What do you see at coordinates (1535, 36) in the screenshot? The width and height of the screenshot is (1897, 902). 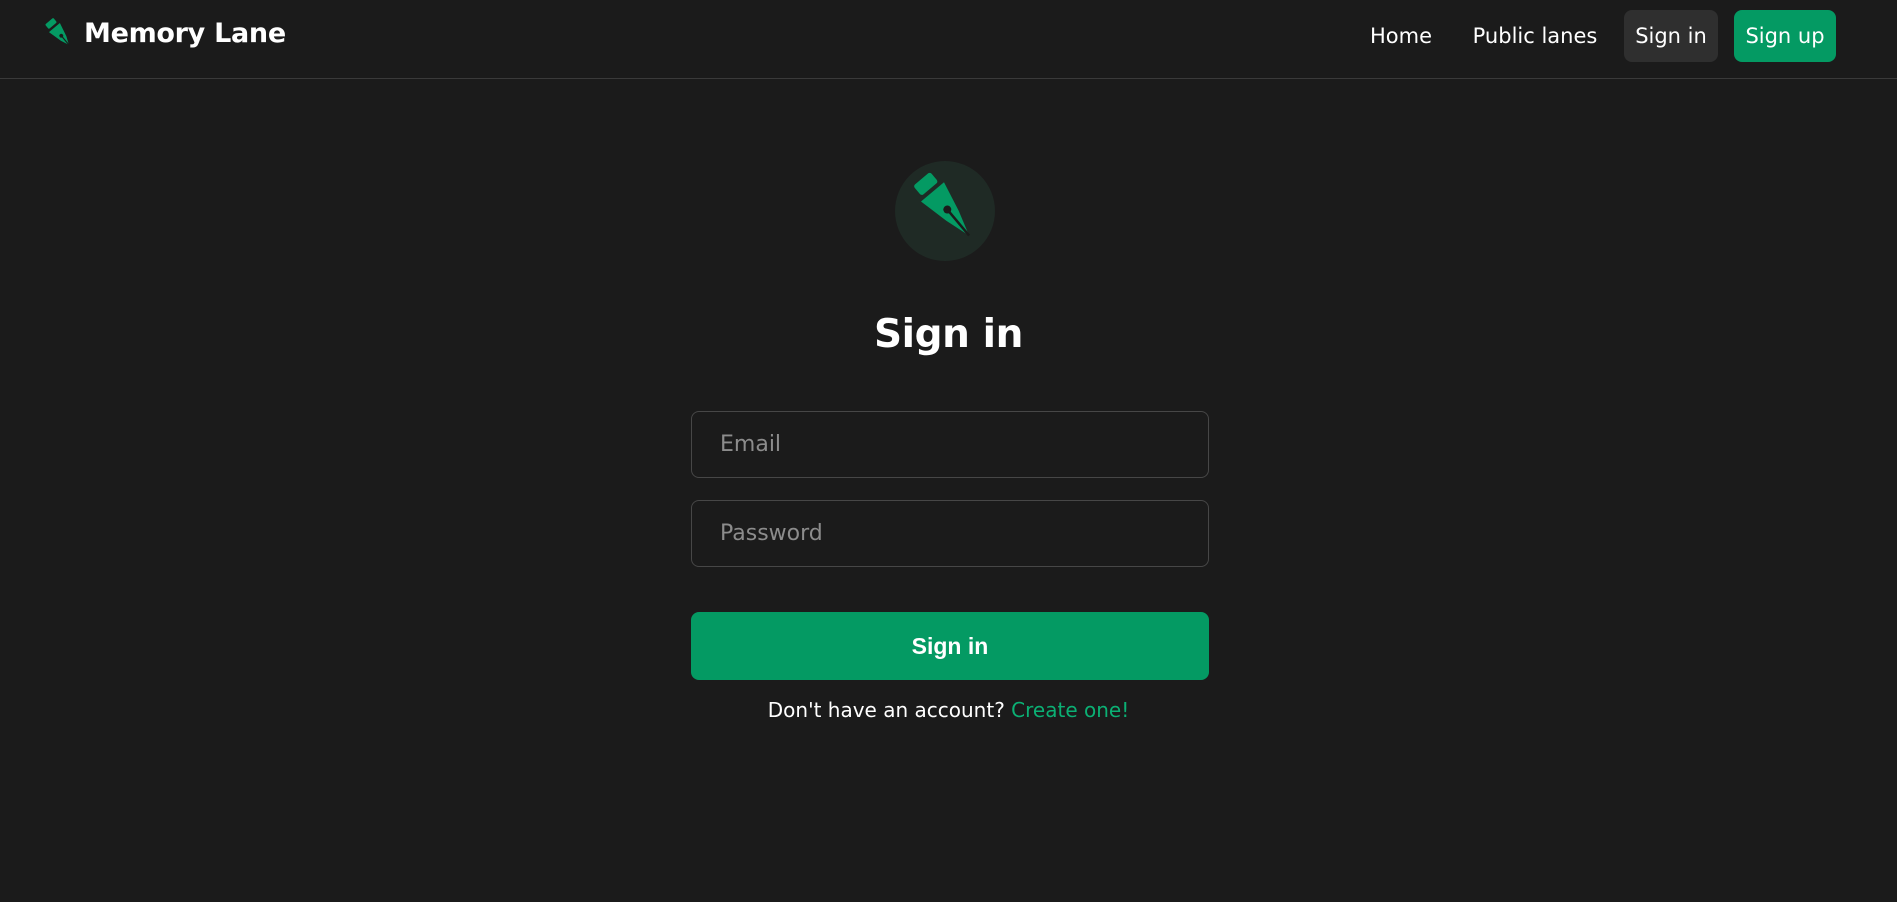 I see `nav-public-lanes-link: Public lanes` at bounding box center [1535, 36].